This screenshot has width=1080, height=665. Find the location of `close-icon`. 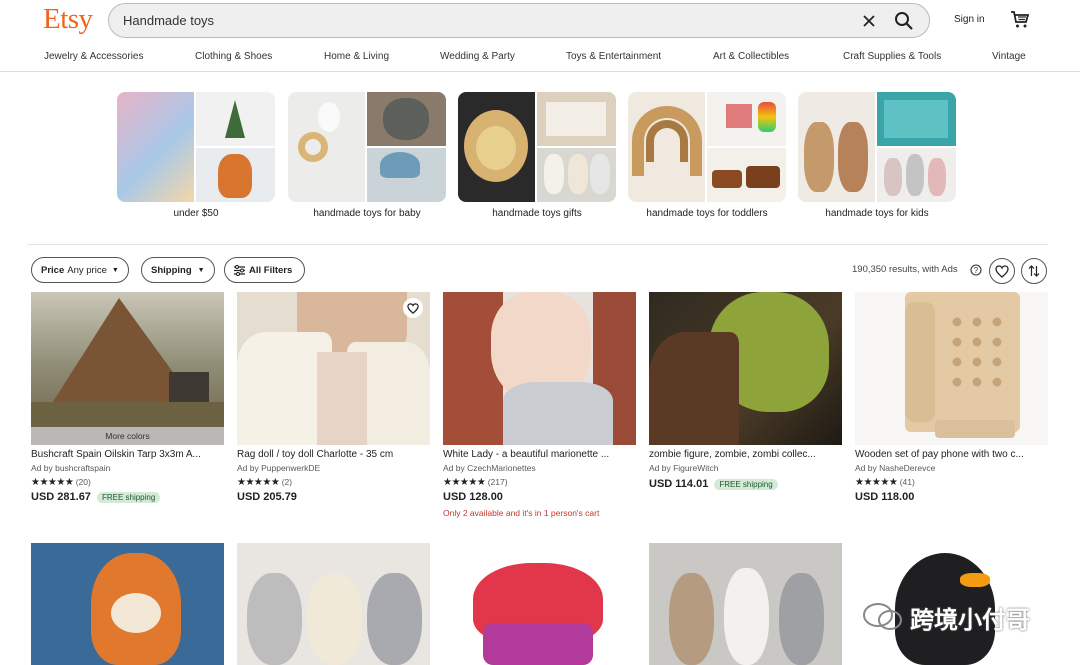

close-icon is located at coordinates (869, 21).